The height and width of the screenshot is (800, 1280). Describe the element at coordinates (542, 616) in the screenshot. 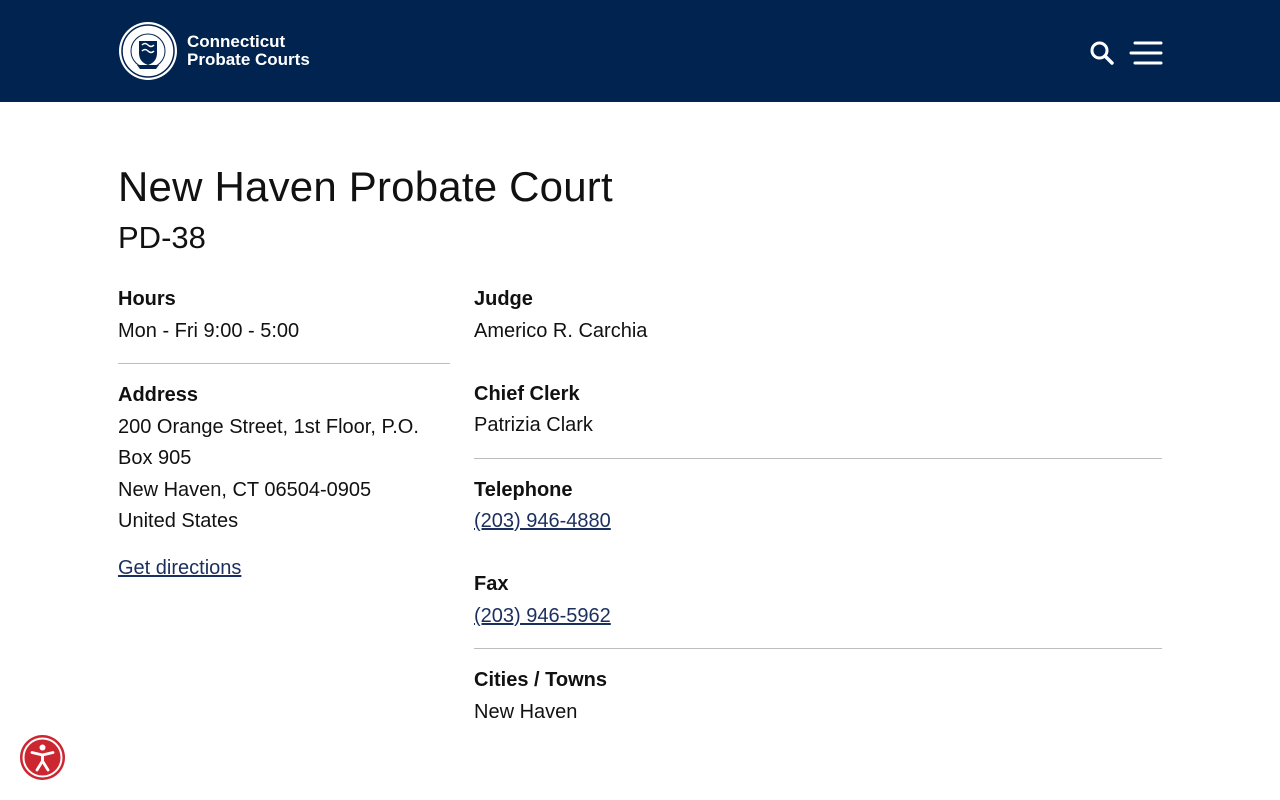

I see `fax-link: (203) 946-5962` at that location.